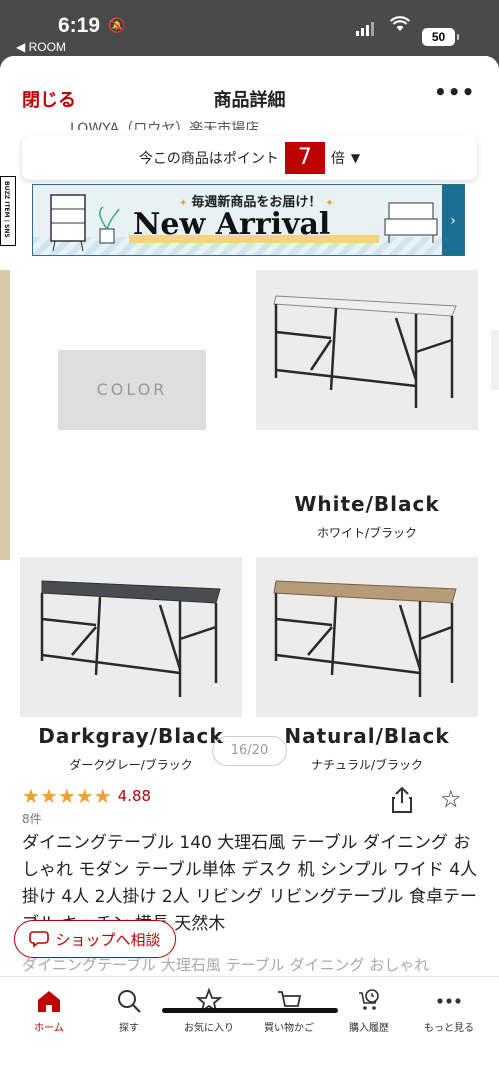 The height and width of the screenshot is (1080, 499). I want to click on tab-purchase-history: 購入履歴, so click(369, 1009).